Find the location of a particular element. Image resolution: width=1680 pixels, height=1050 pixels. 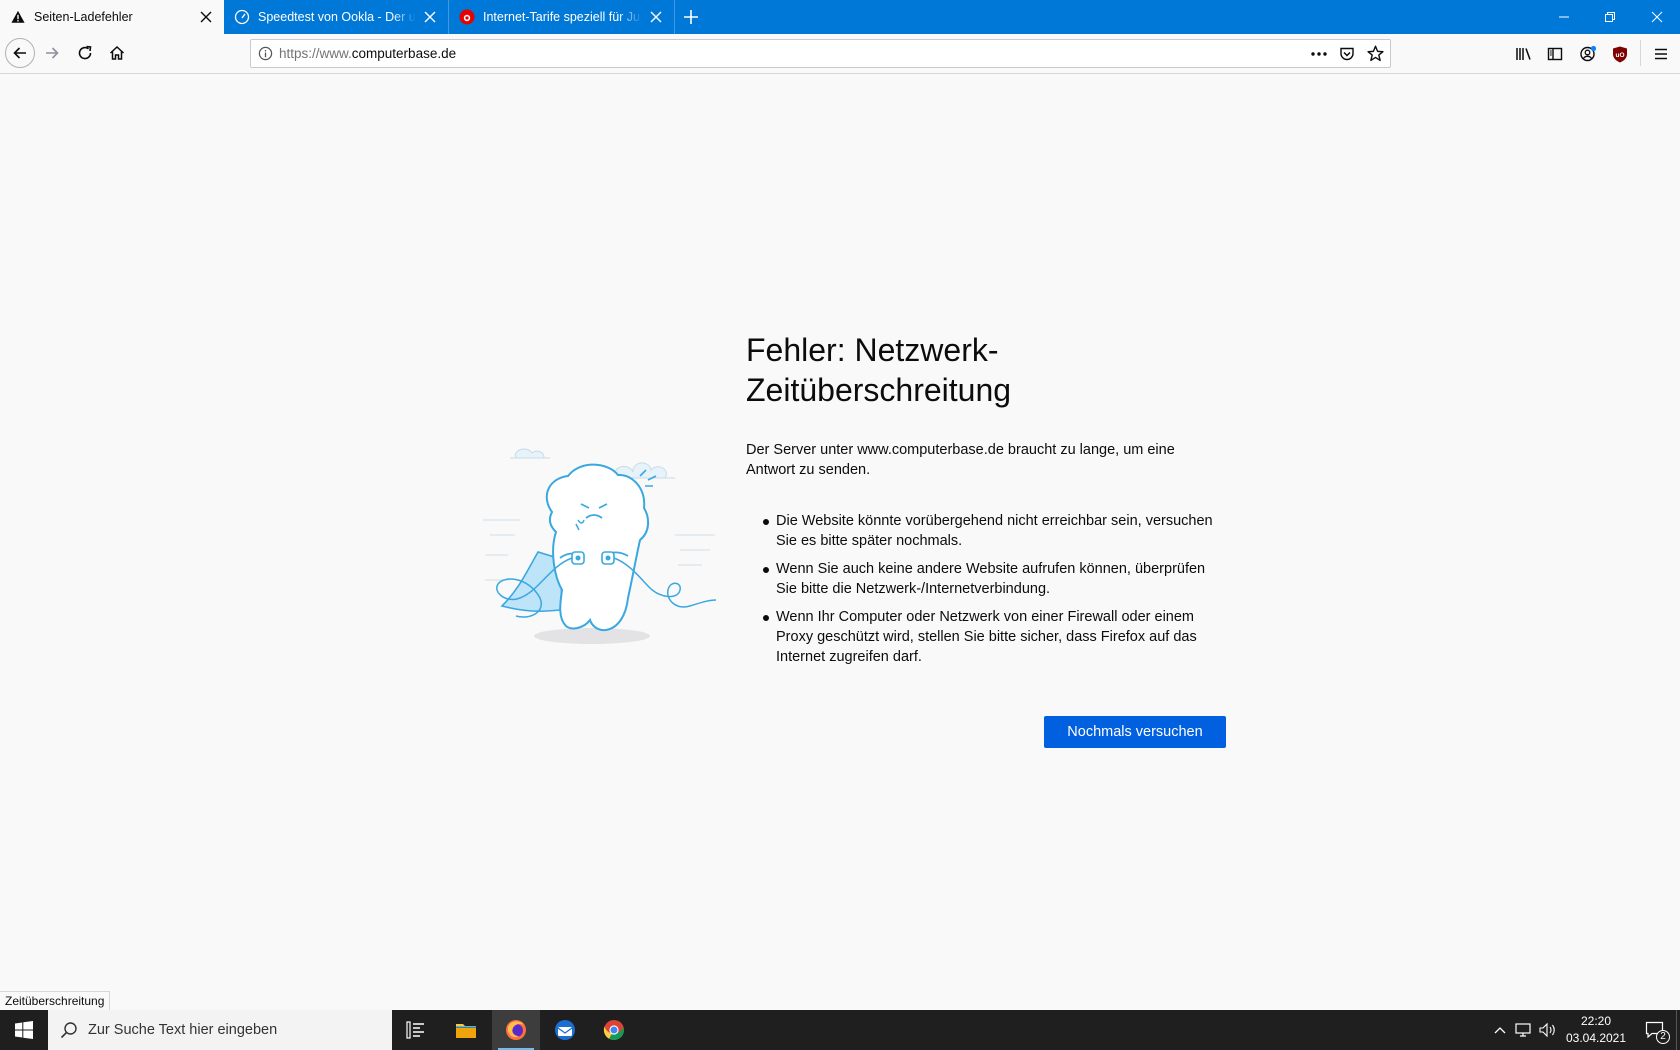

arrow-right-icon is located at coordinates (52, 53).